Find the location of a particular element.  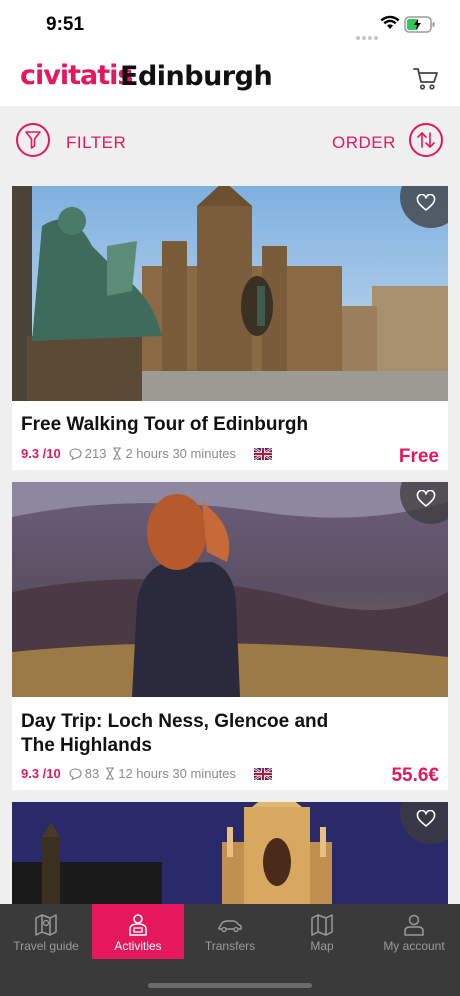

page-title: Edinburgh is located at coordinates (196, 76).